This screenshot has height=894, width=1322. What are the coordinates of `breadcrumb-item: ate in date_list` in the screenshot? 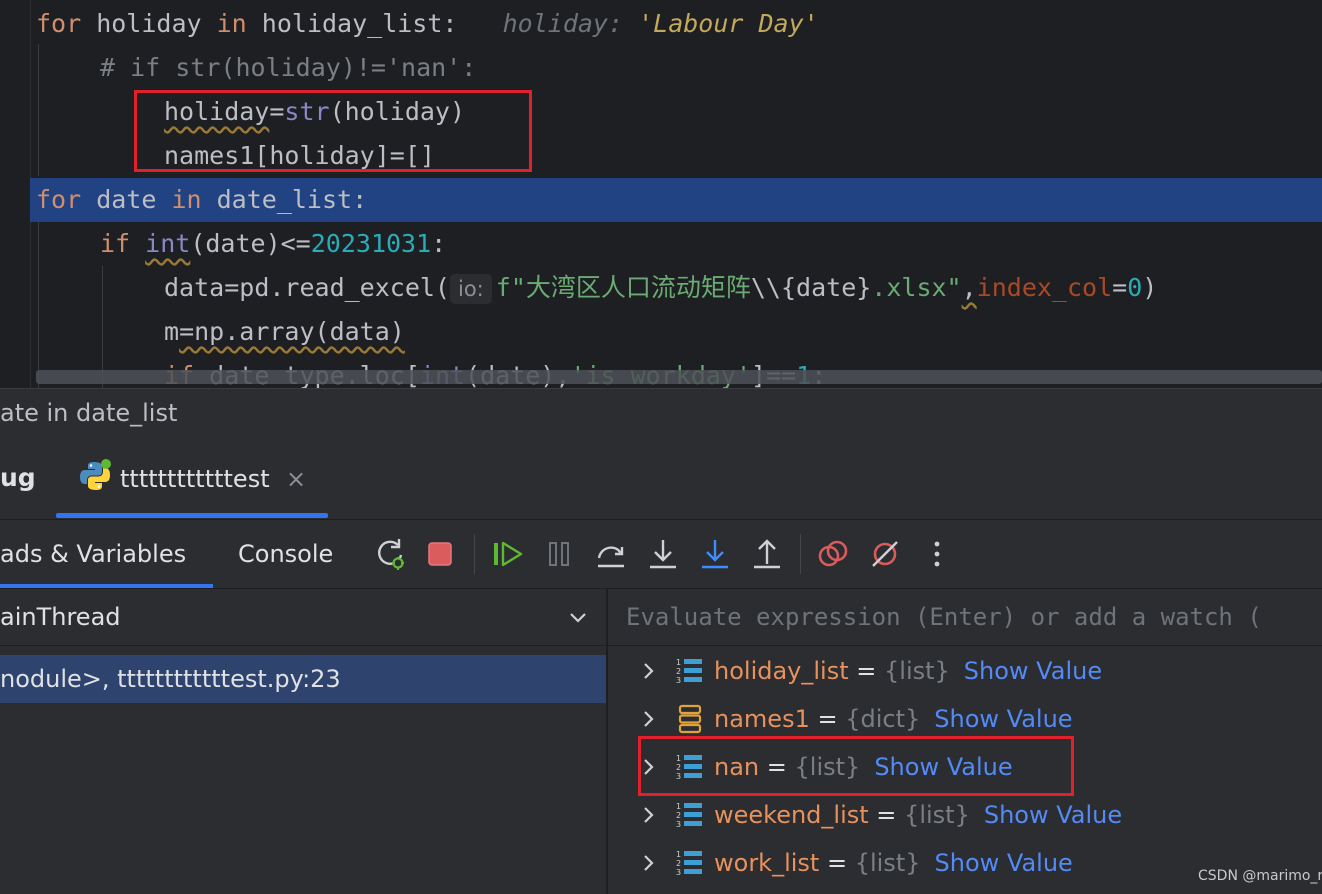 It's located at (88, 413).